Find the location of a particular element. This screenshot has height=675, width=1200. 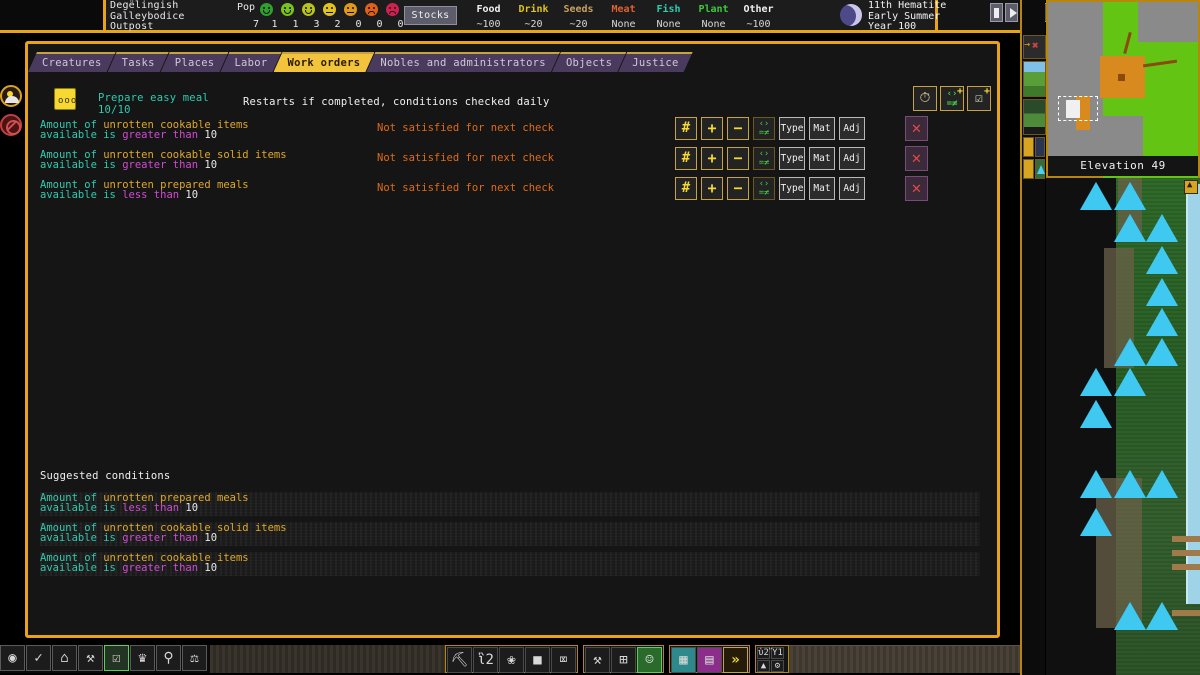

build-workshop-icon: ⚒ is located at coordinates (597, 660).